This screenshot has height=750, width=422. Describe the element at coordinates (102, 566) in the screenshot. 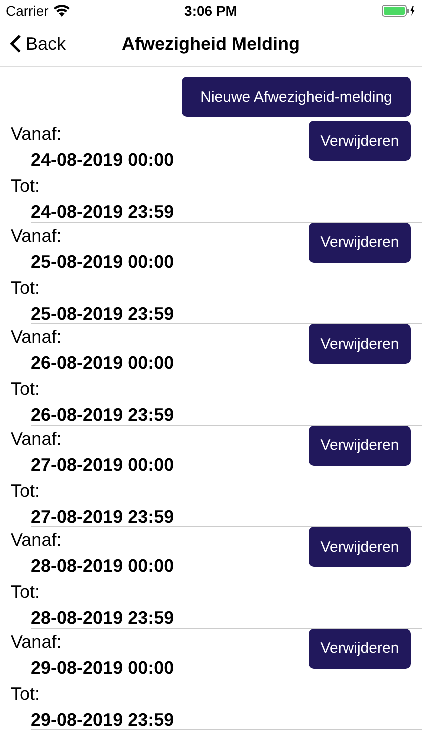

I see `from-date: 28-08-2019 00:00` at that location.